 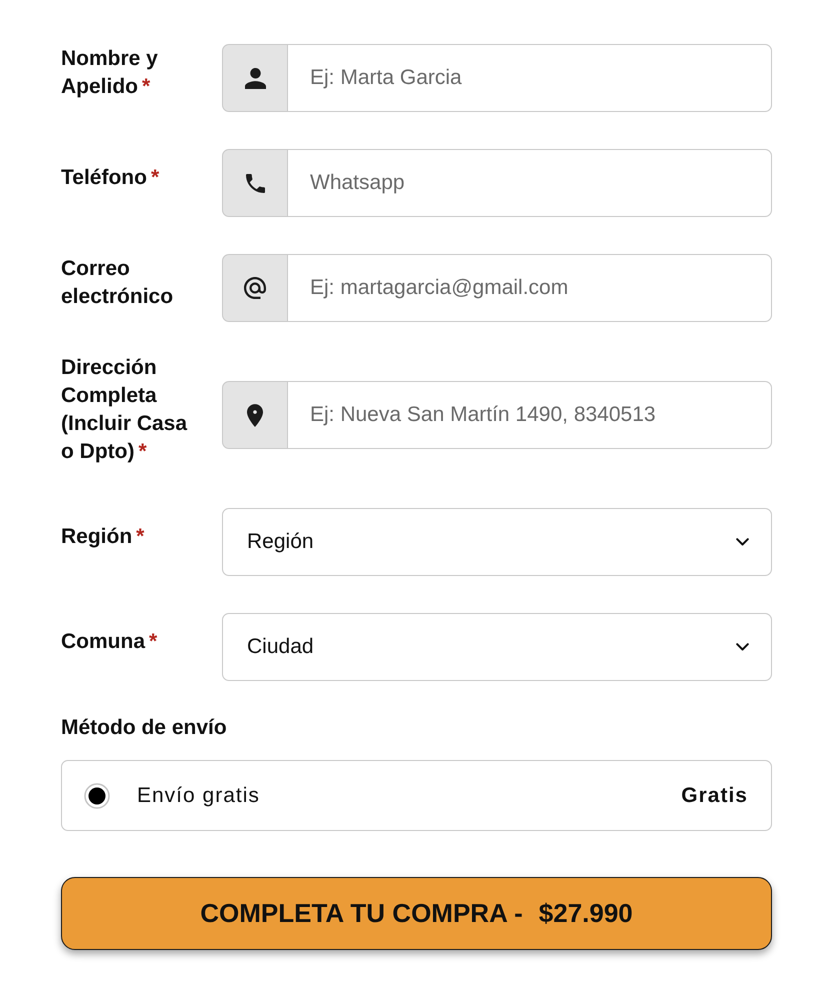 I want to click on section-title: Método de envío, so click(x=144, y=728).